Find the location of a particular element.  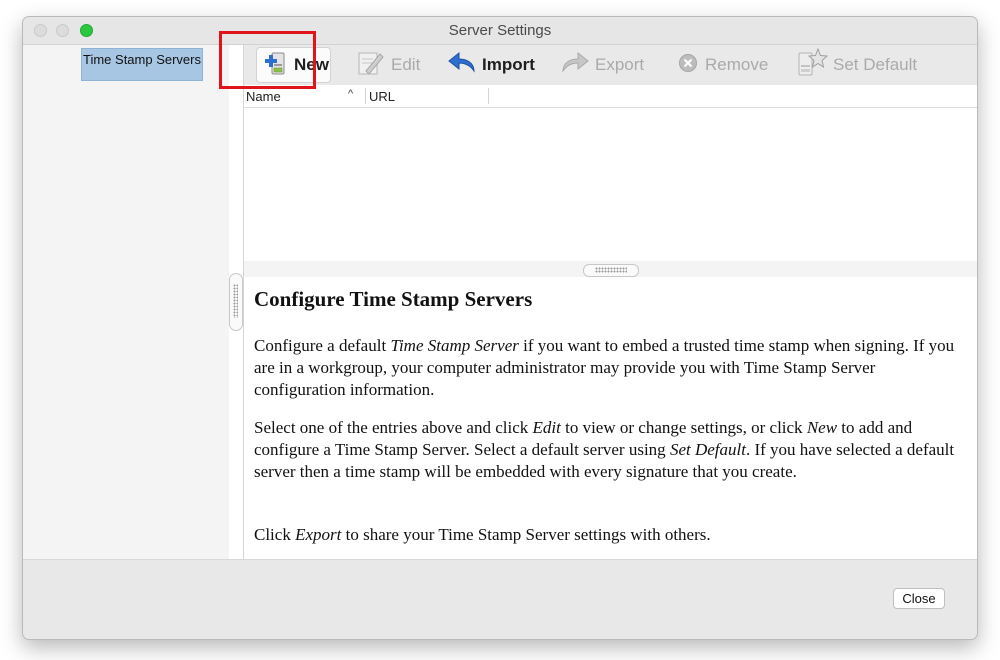

window-title: Server Settings is located at coordinates (500, 30).